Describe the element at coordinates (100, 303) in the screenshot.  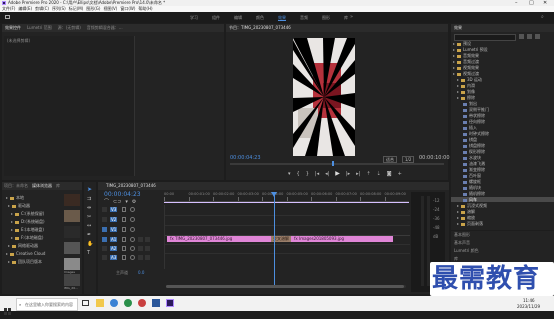
I see `taskbar-app-1-icon` at that location.